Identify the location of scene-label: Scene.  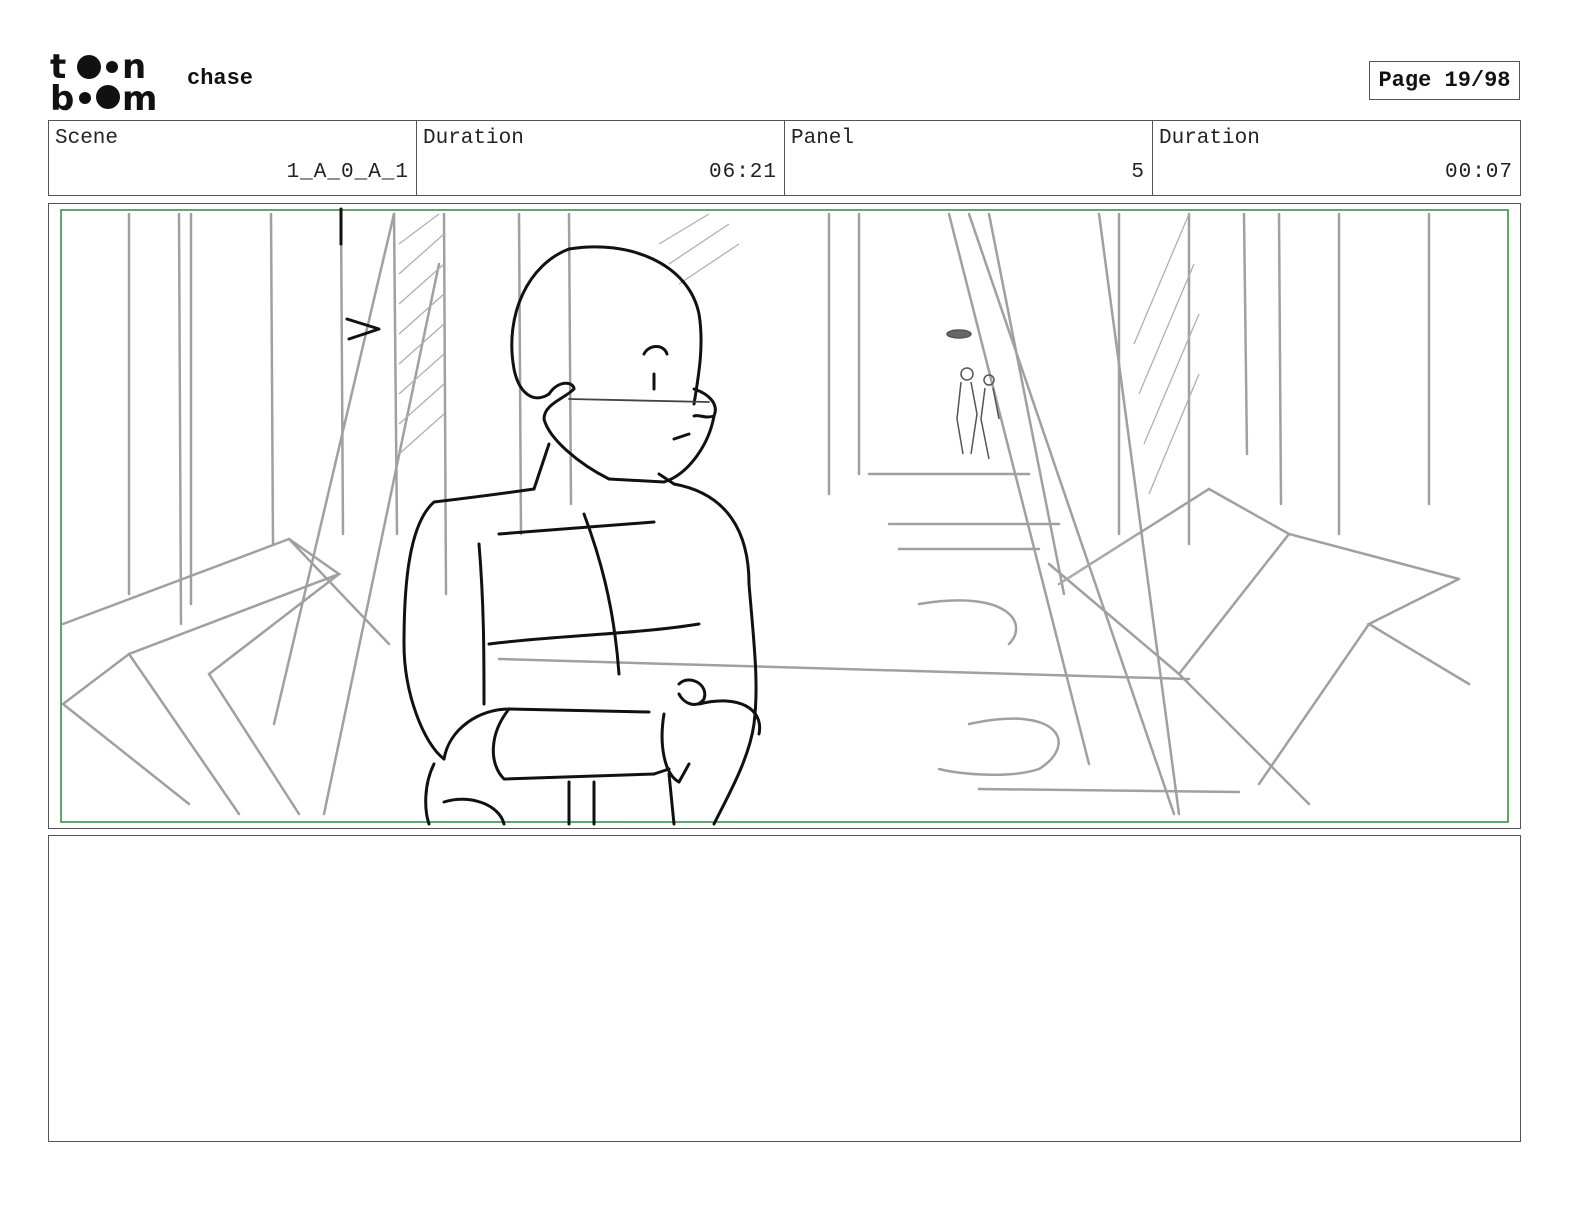
(87, 138).